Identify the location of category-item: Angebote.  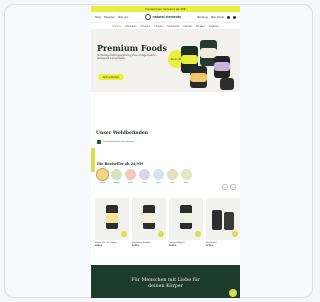
(214, 26).